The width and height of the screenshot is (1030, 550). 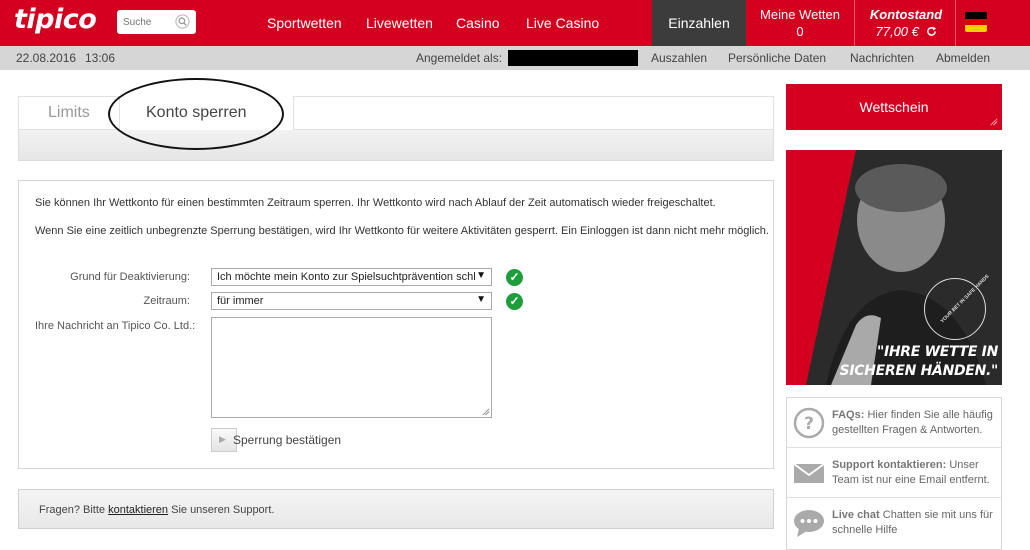 What do you see at coordinates (919, 371) in the screenshot?
I see `promo-line-2: SICHEREN HÄNDEN."` at bounding box center [919, 371].